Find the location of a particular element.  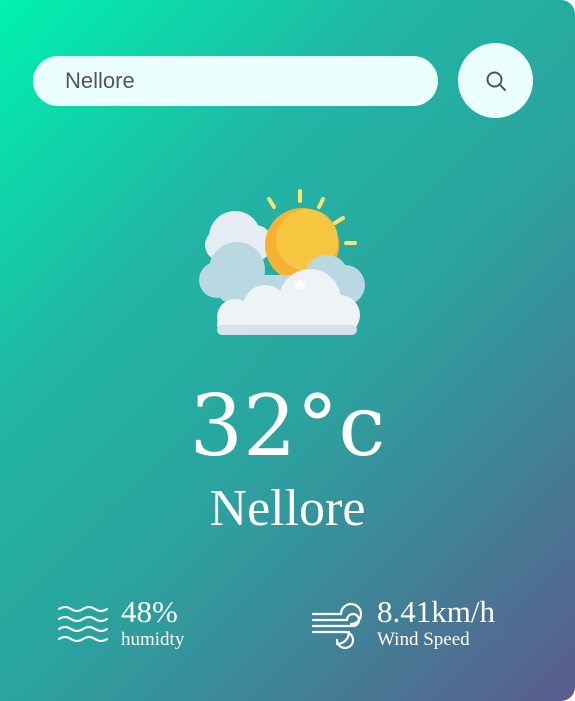

search-input is located at coordinates (245, 81).